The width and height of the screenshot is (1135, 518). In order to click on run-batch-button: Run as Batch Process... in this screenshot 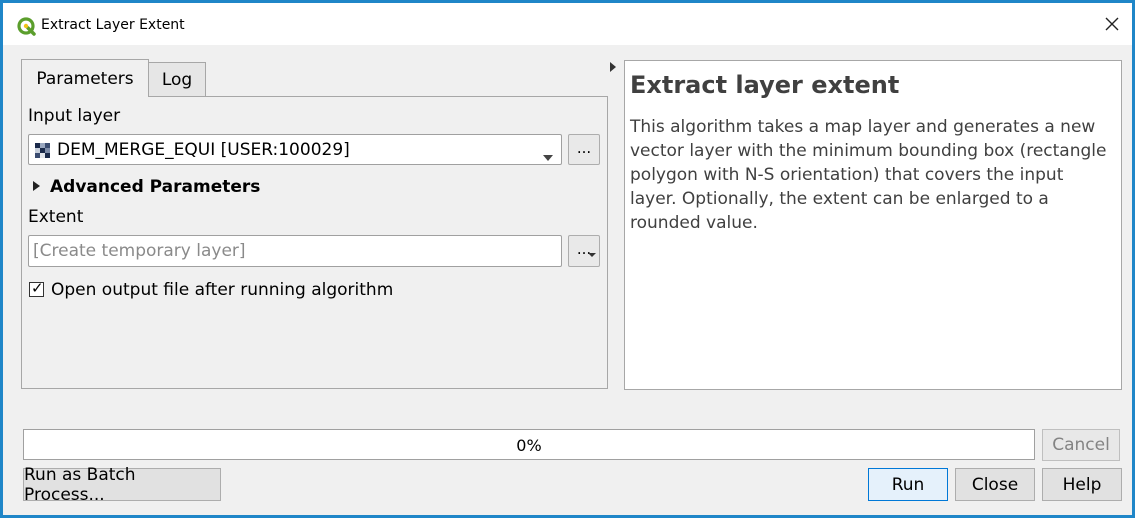, I will do `click(122, 485)`.